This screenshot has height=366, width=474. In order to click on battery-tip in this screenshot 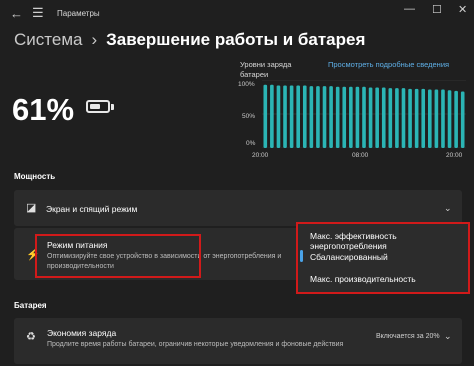, I will do `click(112, 107)`.